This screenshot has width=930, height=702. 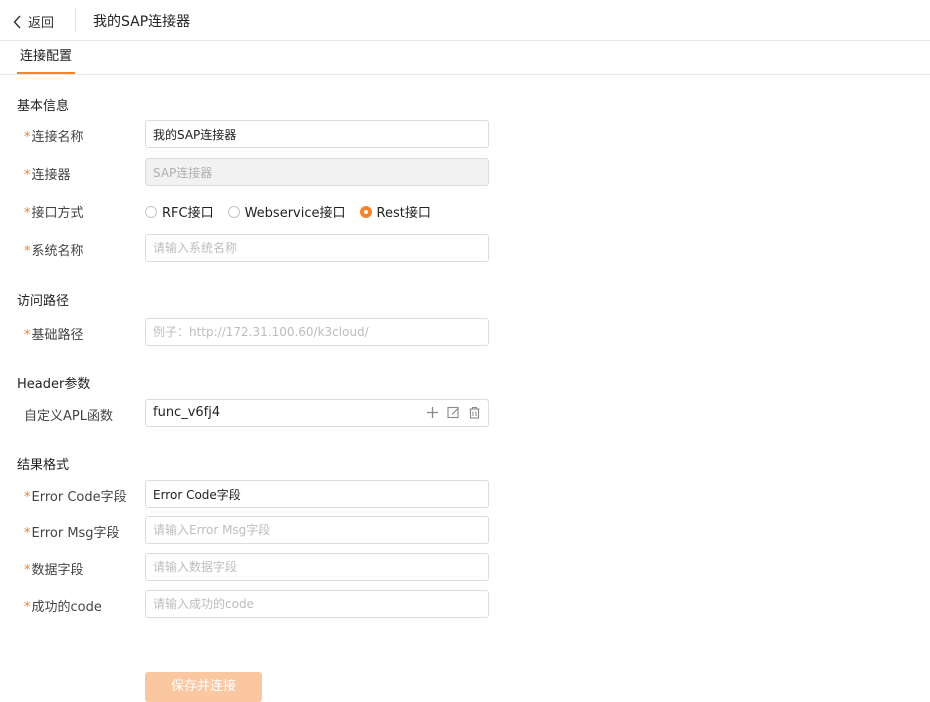 I want to click on connector-label: *连接器, so click(x=47, y=175).